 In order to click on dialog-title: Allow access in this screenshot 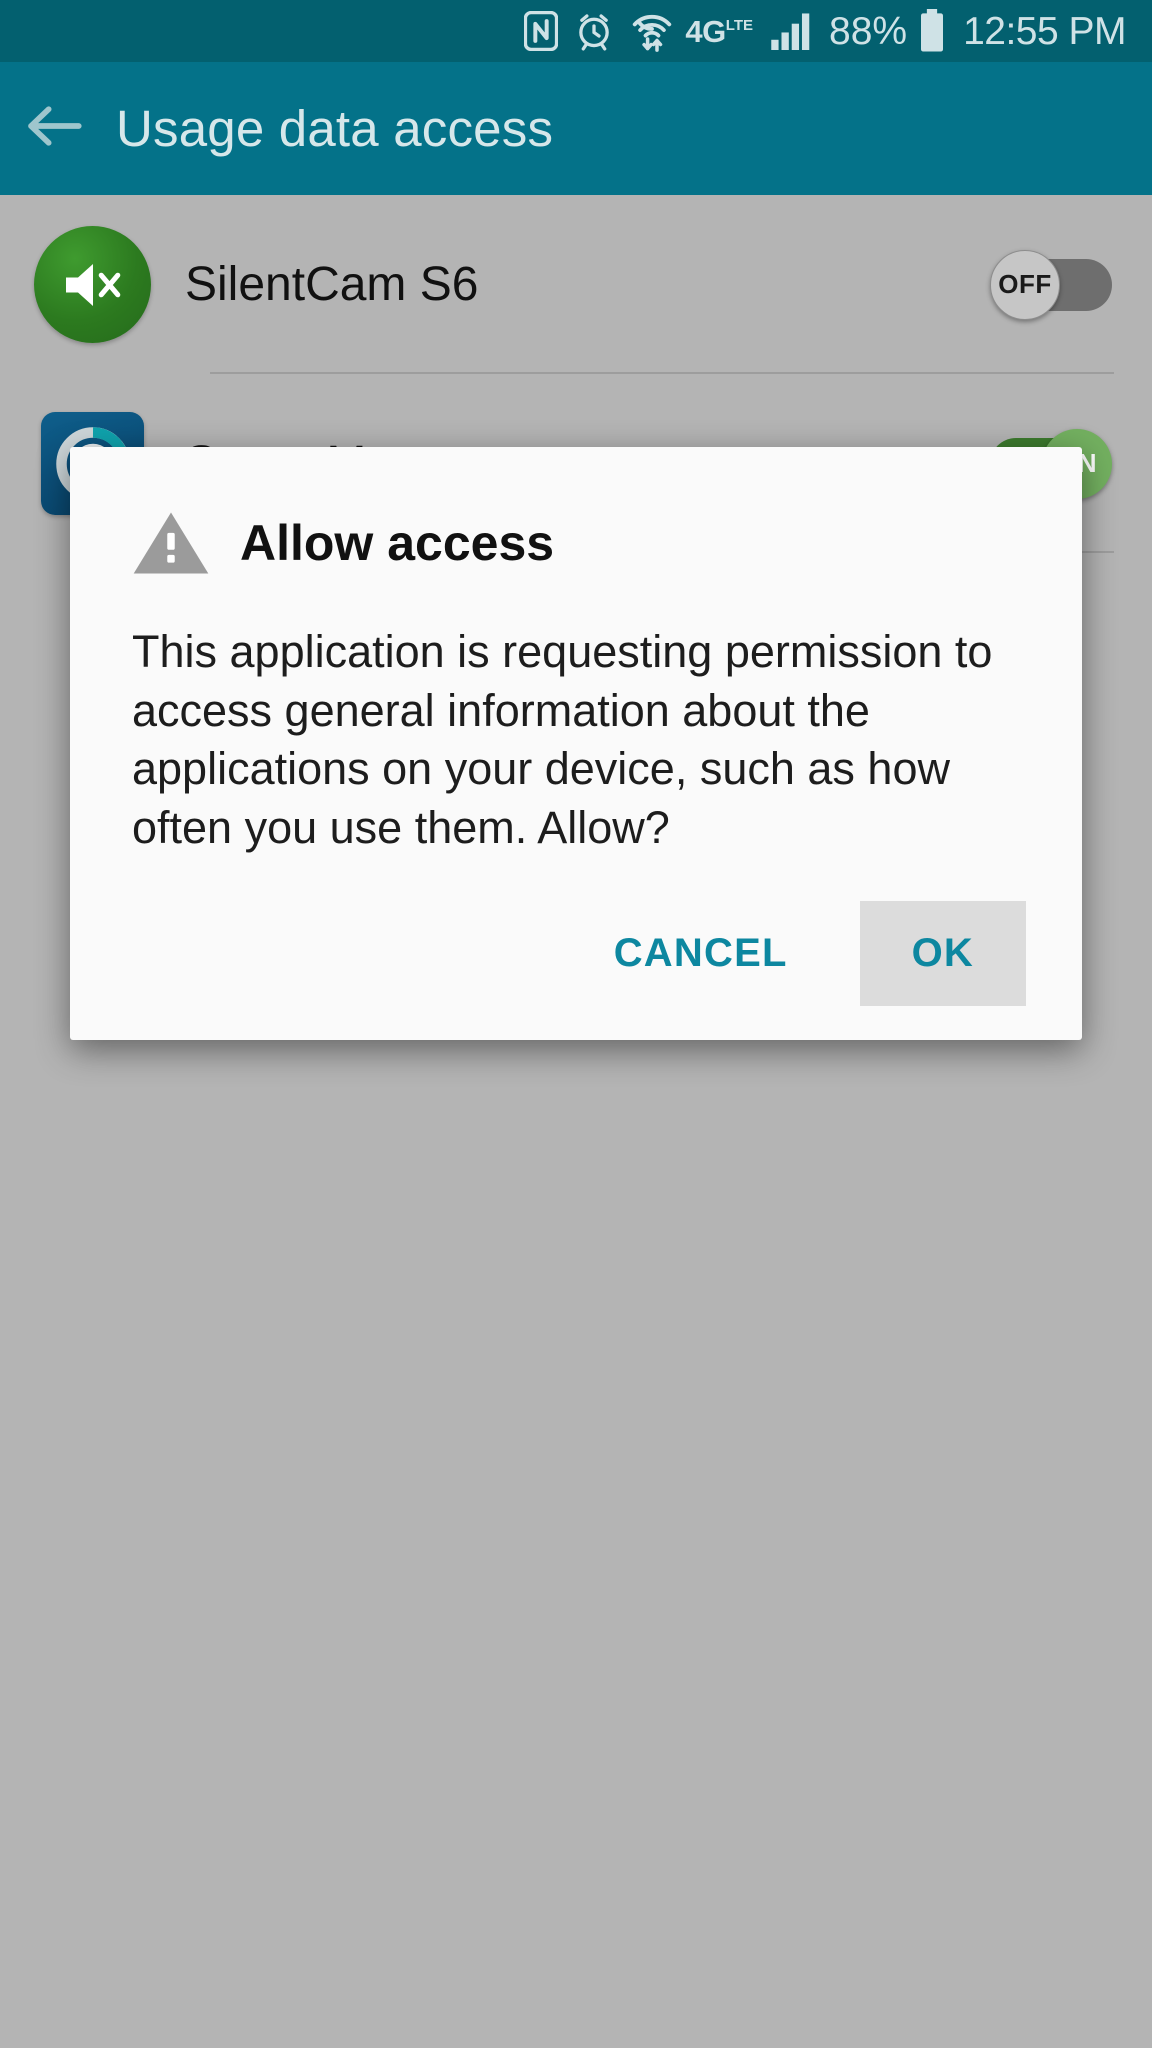, I will do `click(397, 543)`.